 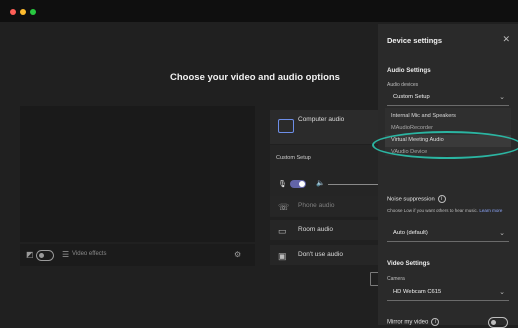 What do you see at coordinates (13, 12) in the screenshot?
I see `close-window-button` at bounding box center [13, 12].